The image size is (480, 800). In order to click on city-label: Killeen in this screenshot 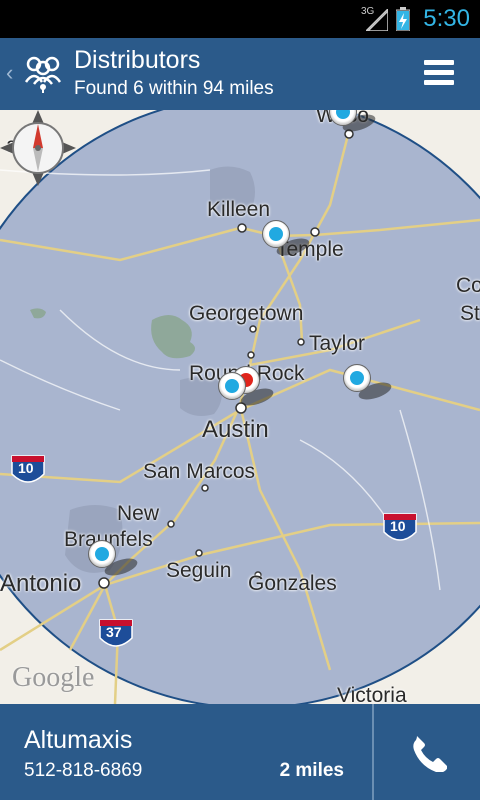, I will do `click(239, 209)`.